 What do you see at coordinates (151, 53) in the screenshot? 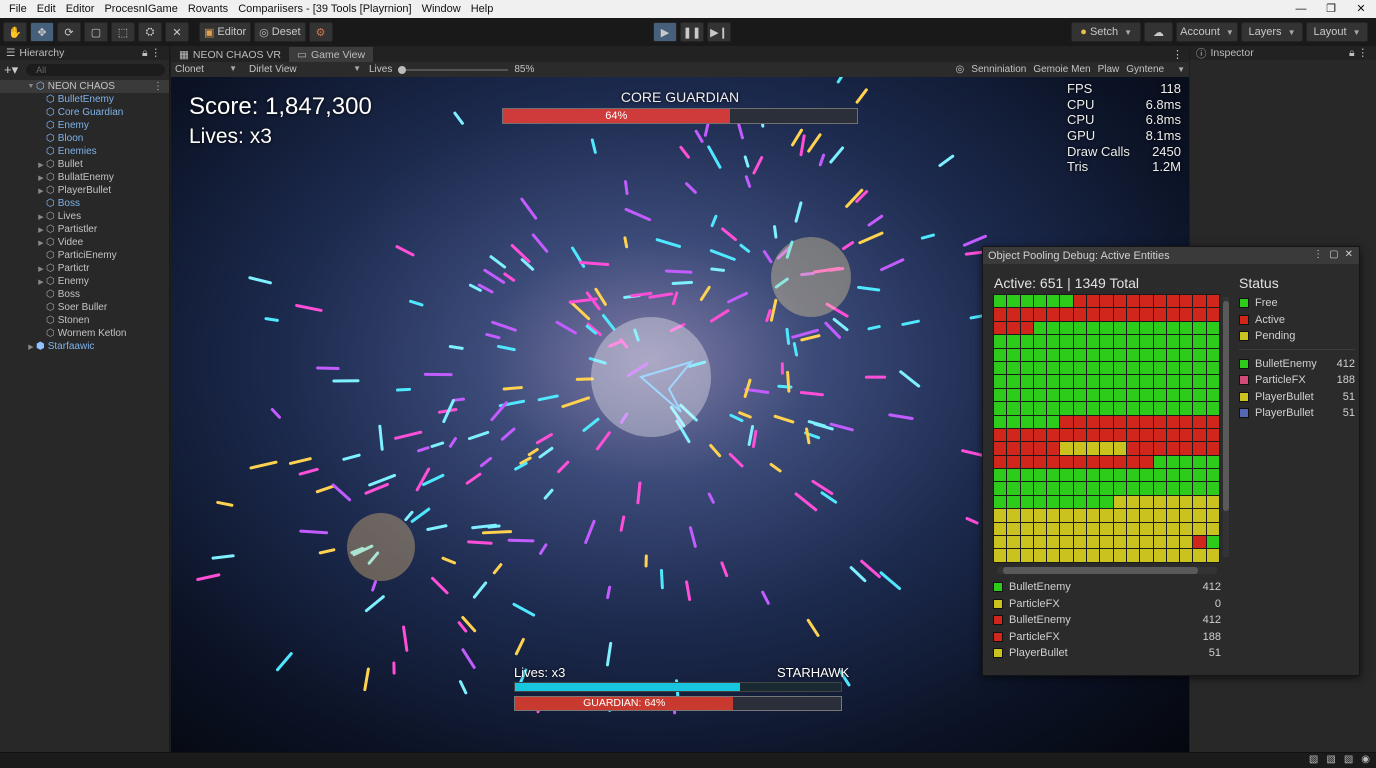
I see `lock-icon: 🔒︎ ⋮` at bounding box center [151, 53].